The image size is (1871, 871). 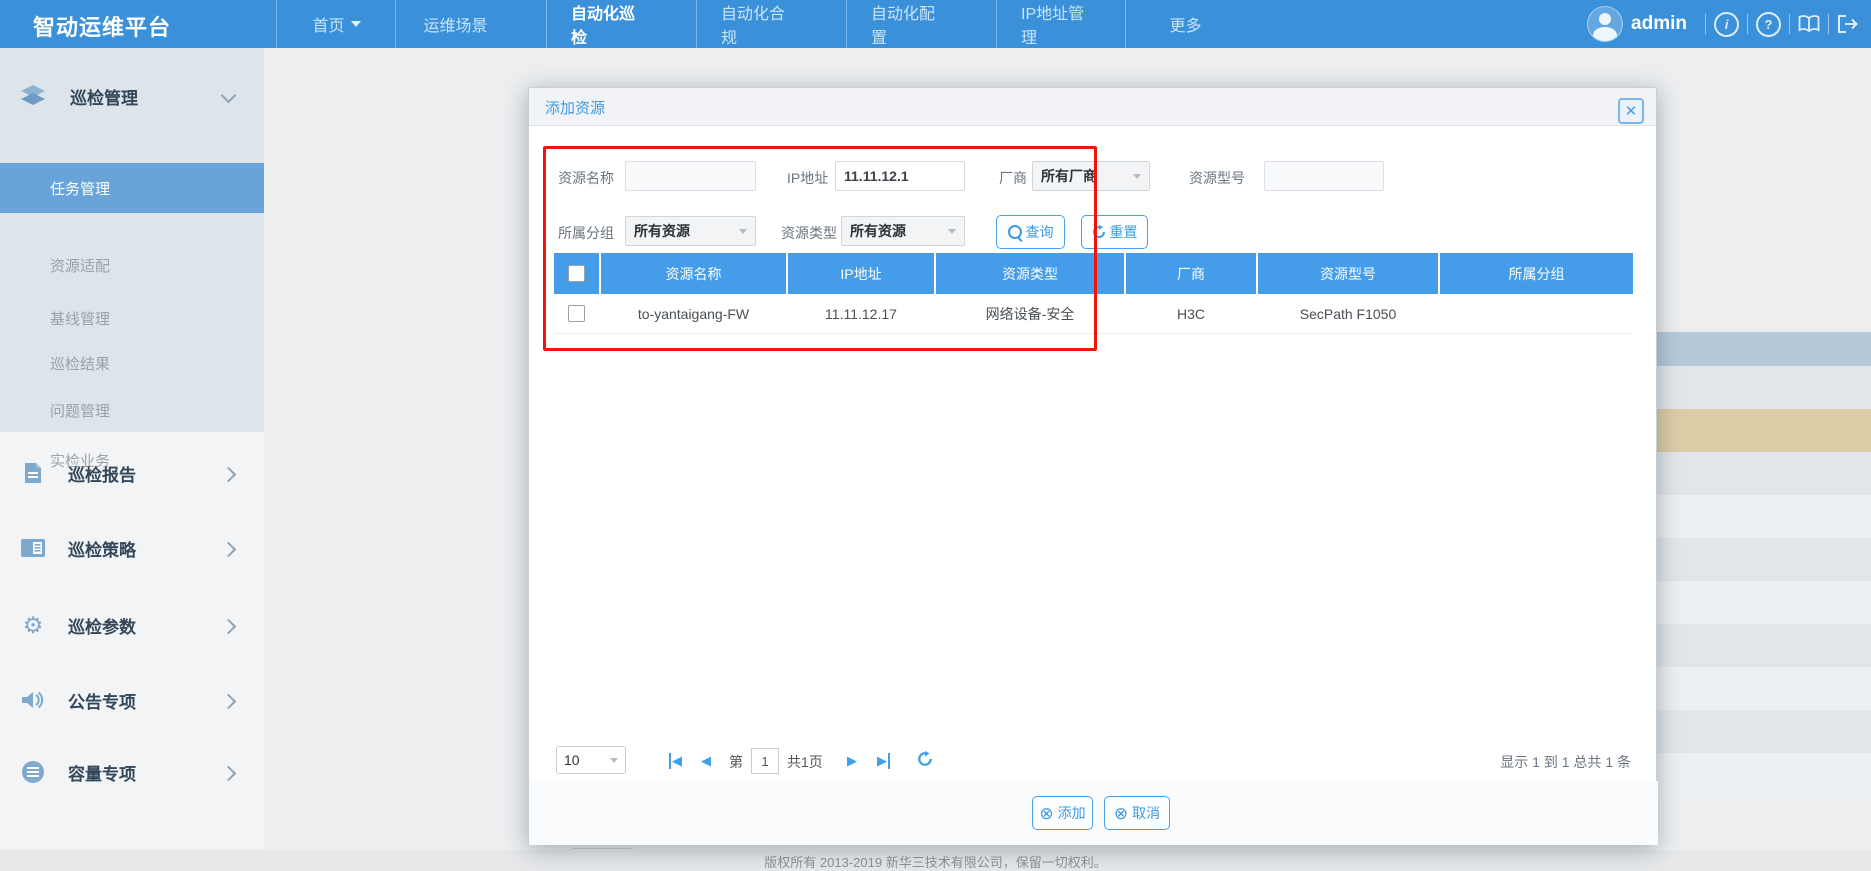 I want to click on sidebar-item-资源适配: 资源适配, so click(x=132, y=265).